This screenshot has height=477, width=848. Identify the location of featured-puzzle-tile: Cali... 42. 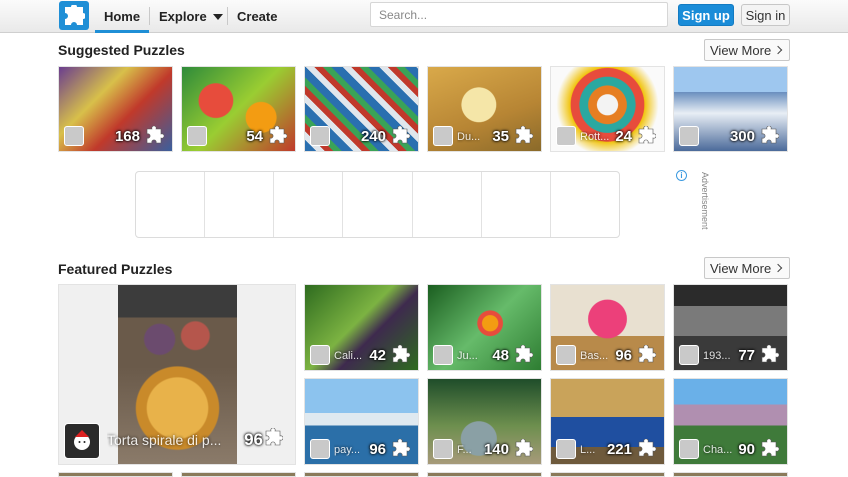
(361, 327).